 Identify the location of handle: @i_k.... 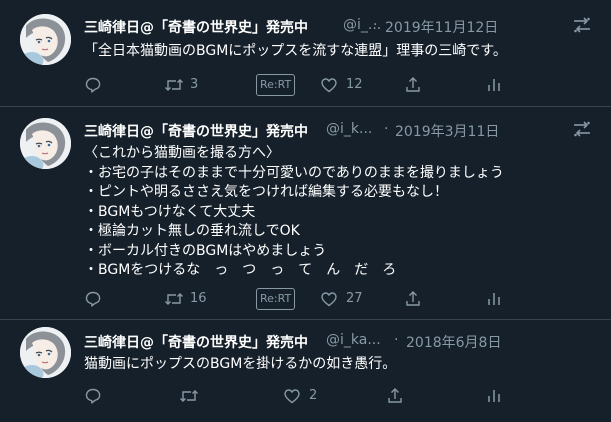
(349, 129).